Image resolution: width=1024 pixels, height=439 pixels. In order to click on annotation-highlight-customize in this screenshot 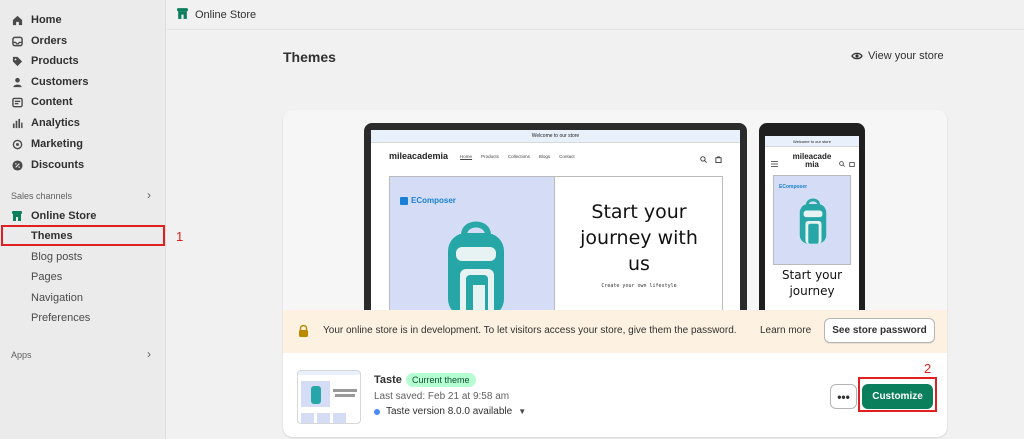, I will do `click(897, 394)`.